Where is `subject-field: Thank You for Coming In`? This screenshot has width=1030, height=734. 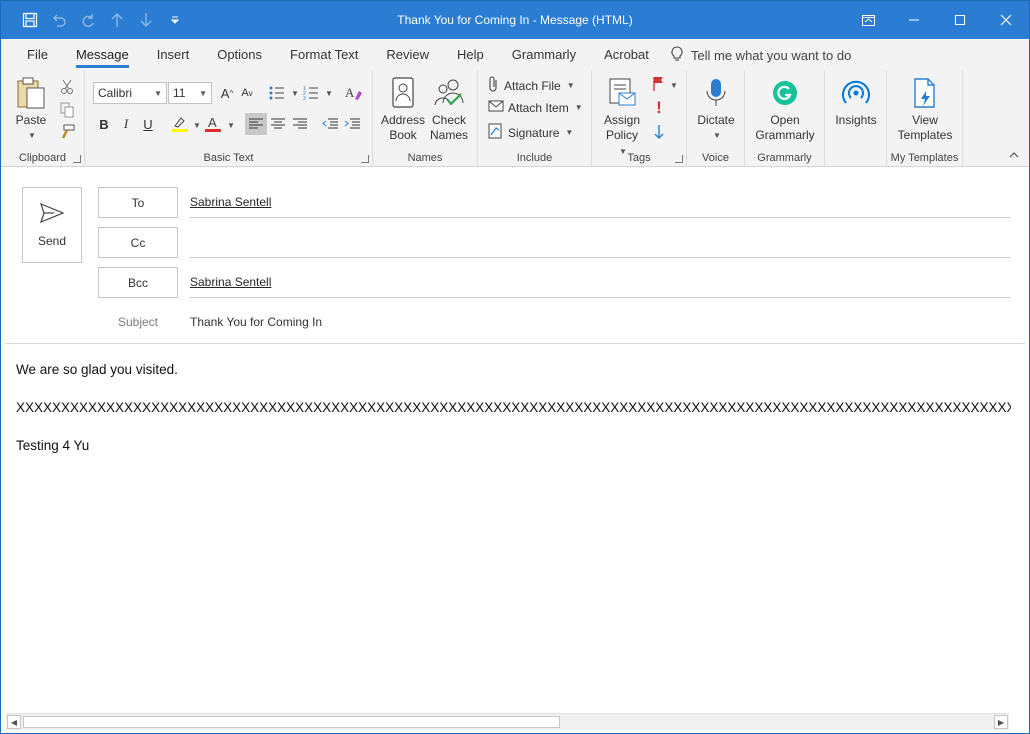 subject-field: Thank You for Coming In is located at coordinates (256, 322).